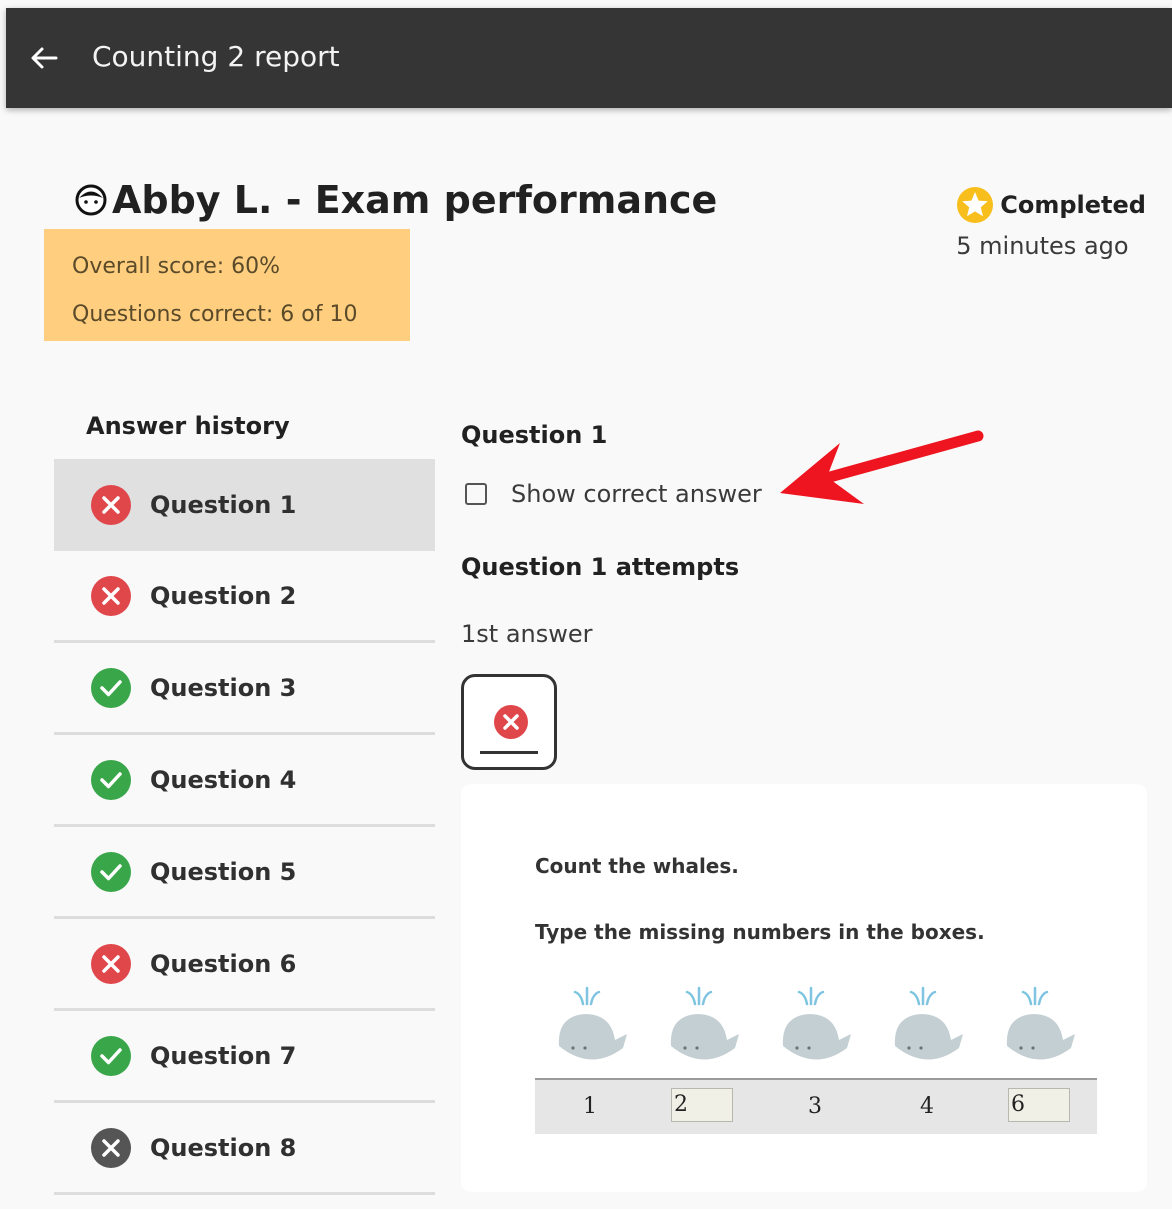  Describe the element at coordinates (636, 494) in the screenshot. I see `show-correct-answer-label: Show correct answer` at that location.